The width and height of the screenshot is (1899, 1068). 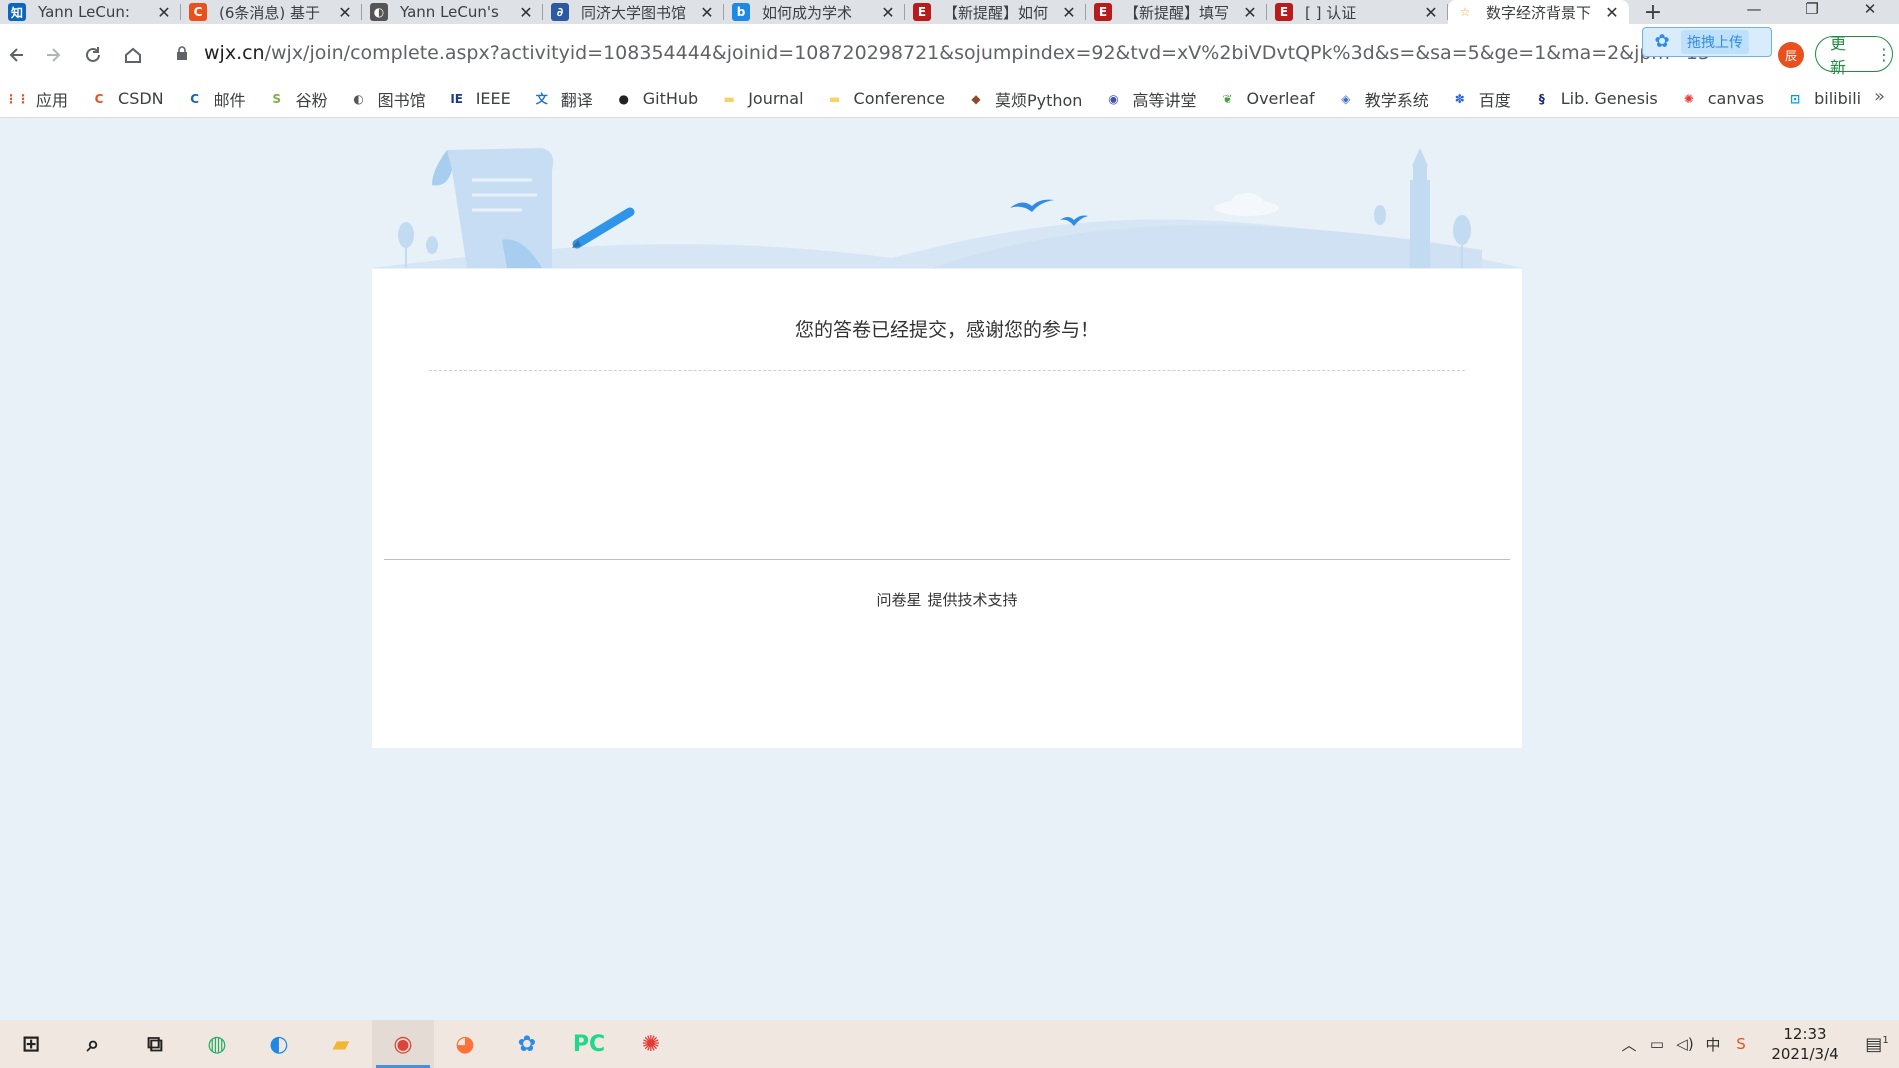 I want to click on tab-title: 同济大学图书馆, so click(x=634, y=12).